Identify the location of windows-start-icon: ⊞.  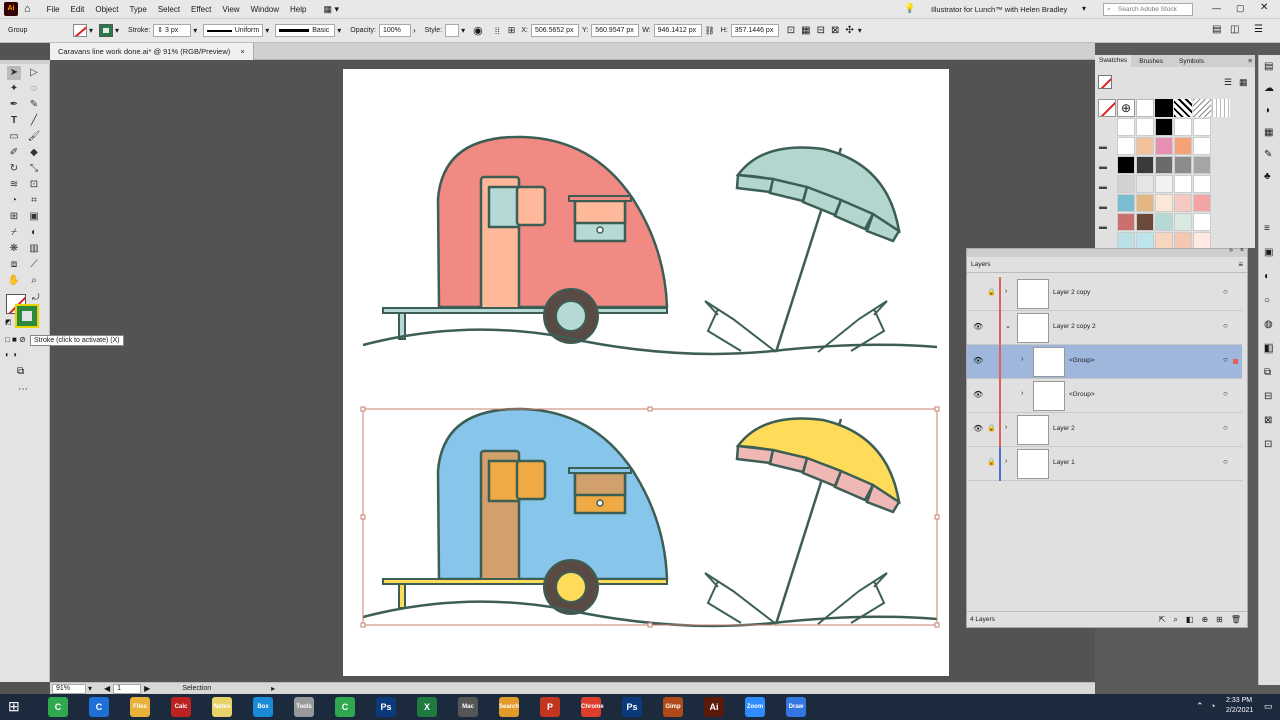
(14, 706).